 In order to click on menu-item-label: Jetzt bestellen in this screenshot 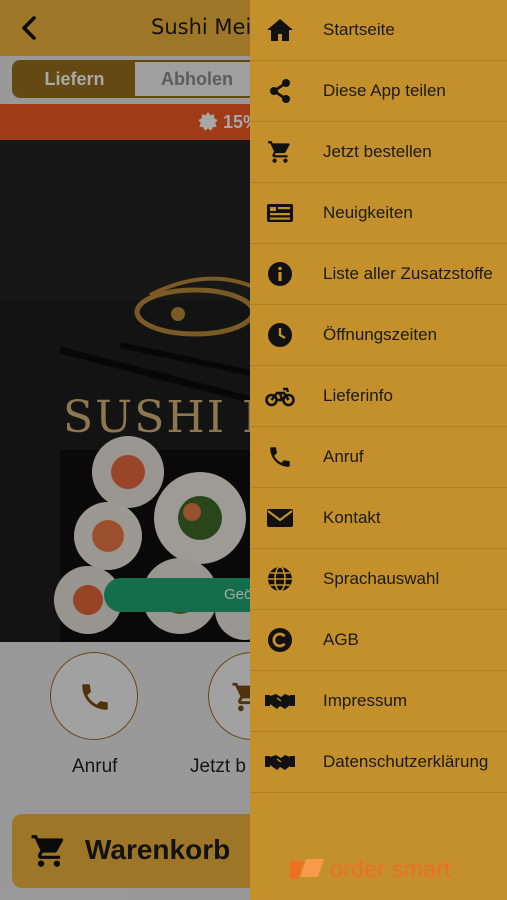, I will do `click(377, 151)`.